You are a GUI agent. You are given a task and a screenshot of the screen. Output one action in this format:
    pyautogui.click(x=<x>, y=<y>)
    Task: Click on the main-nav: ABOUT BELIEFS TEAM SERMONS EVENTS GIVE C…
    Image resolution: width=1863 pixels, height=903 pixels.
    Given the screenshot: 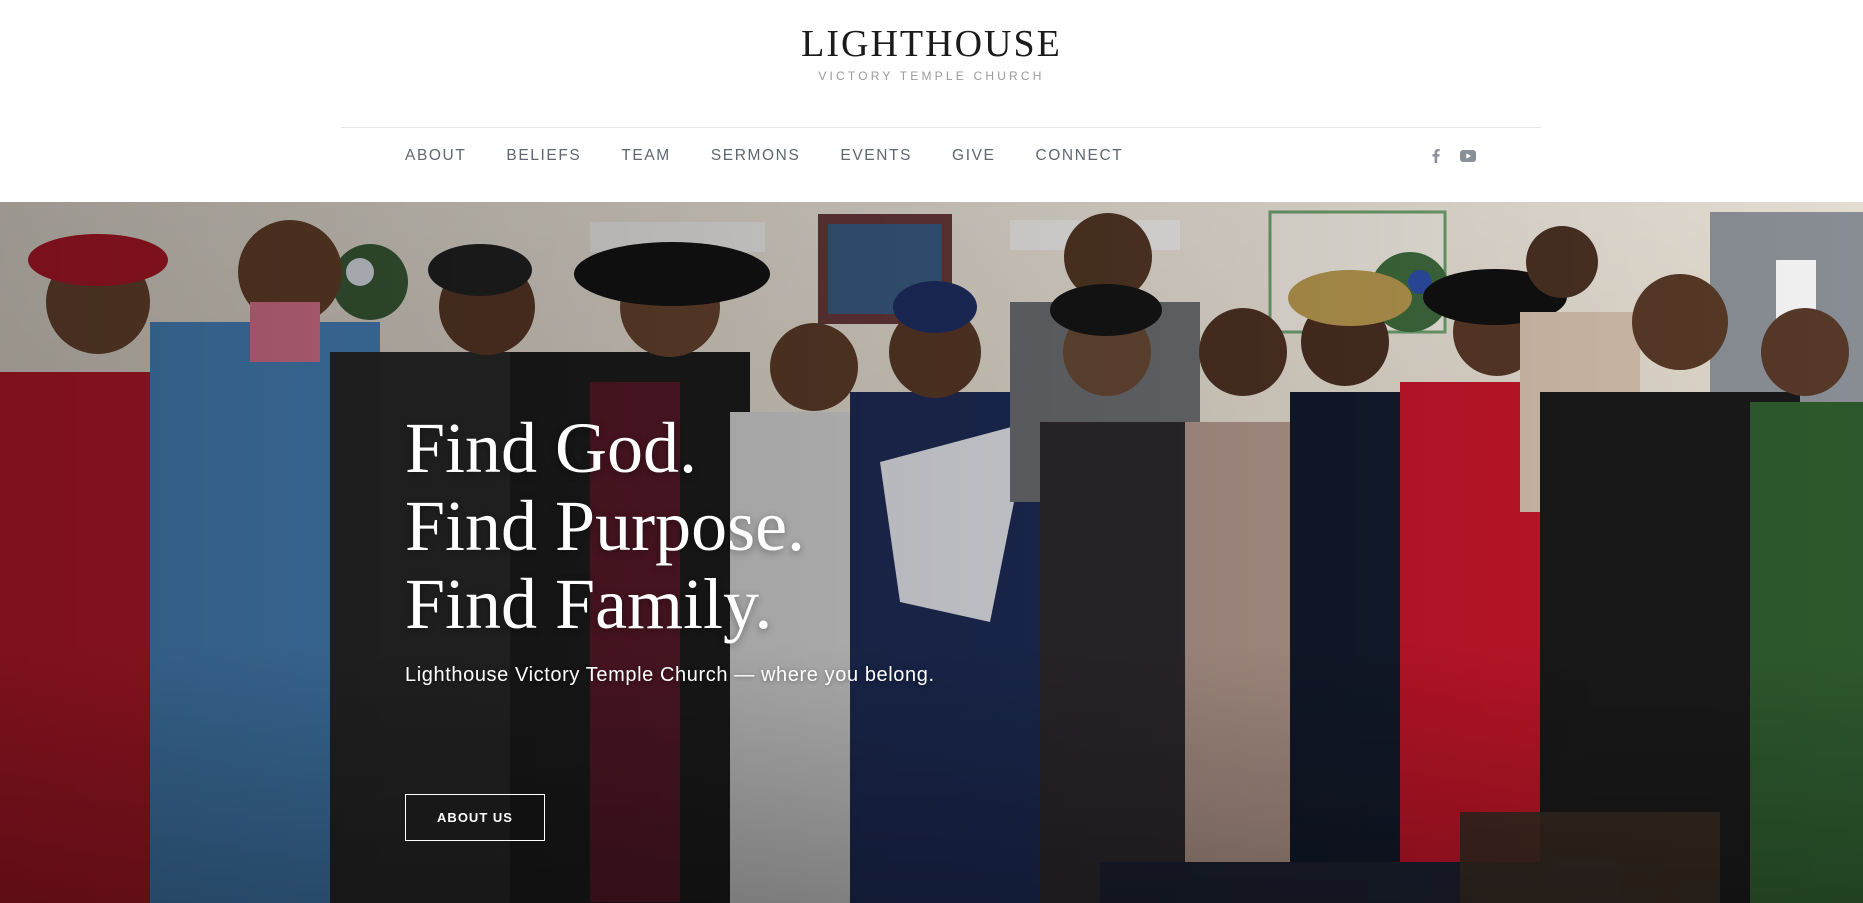 What is the action you would take?
    pyautogui.click(x=784, y=156)
    